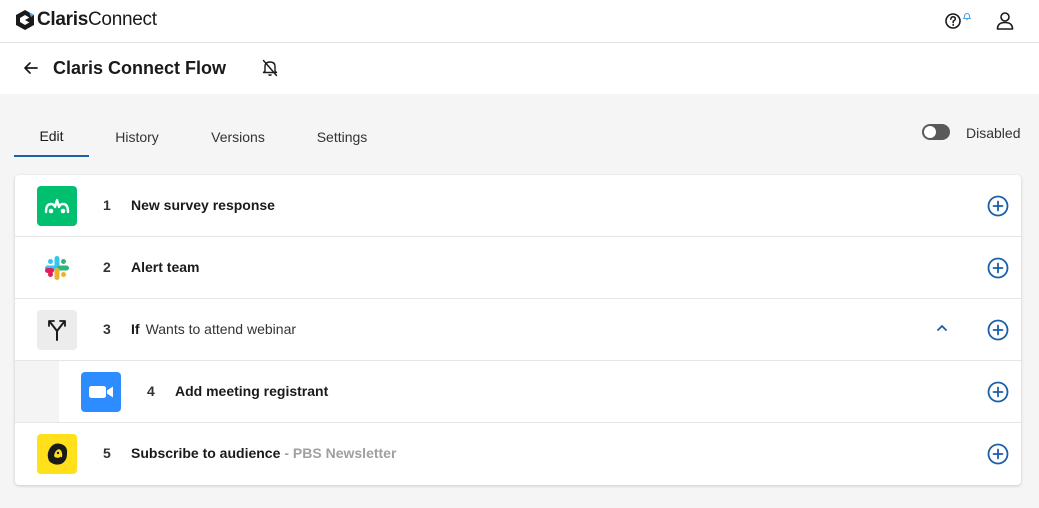  What do you see at coordinates (936, 132) in the screenshot?
I see `flow-enabled-toggle` at bounding box center [936, 132].